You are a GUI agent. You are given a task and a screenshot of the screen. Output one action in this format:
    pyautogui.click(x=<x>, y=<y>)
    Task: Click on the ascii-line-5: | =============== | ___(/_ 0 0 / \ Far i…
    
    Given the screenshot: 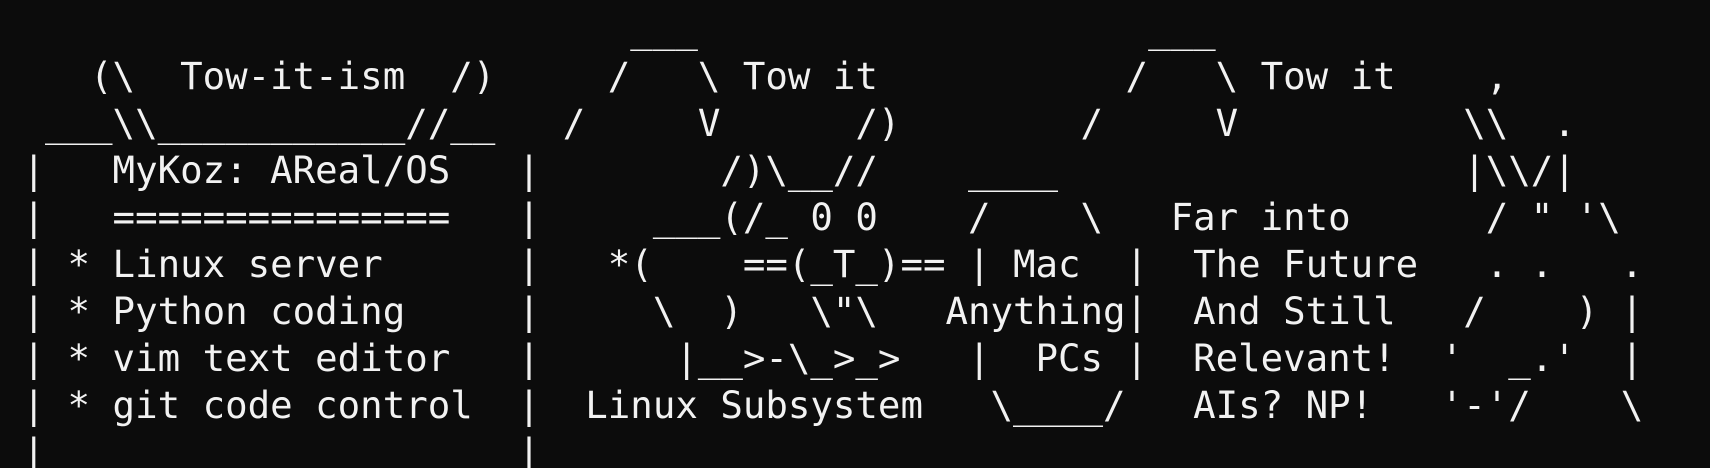 What is the action you would take?
    pyautogui.click(x=810, y=217)
    